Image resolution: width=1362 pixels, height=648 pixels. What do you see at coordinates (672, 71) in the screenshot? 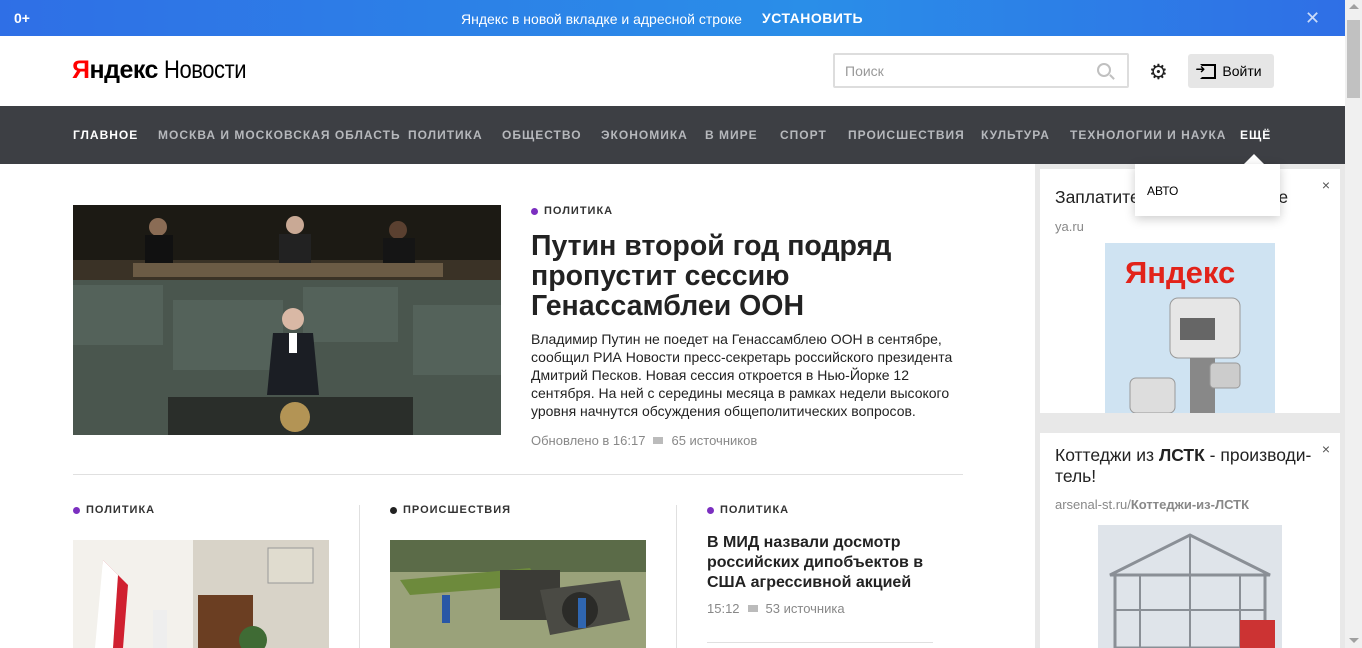
I see `header: ЯндексНовости ⚙ Войти` at bounding box center [672, 71].